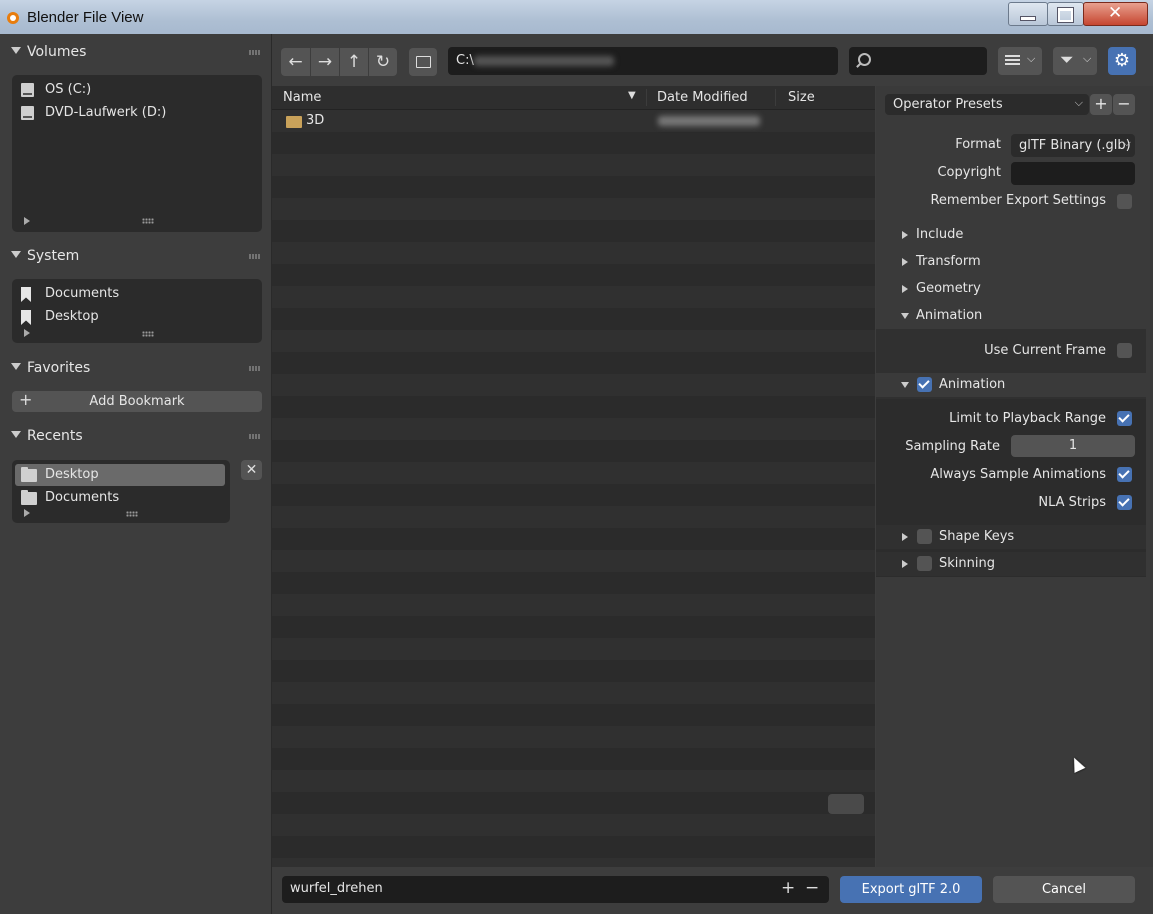 This screenshot has height=914, width=1153. Describe the element at coordinates (1067, 60) in the screenshot. I see `filter-icon: ⏷` at that location.